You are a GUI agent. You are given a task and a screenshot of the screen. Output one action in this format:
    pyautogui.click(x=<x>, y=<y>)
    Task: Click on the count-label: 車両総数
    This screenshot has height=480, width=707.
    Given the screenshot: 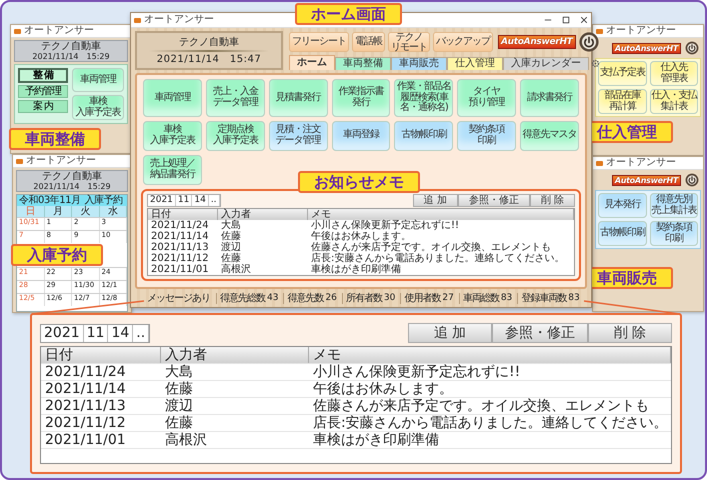 What is the action you would take?
    pyautogui.click(x=478, y=298)
    